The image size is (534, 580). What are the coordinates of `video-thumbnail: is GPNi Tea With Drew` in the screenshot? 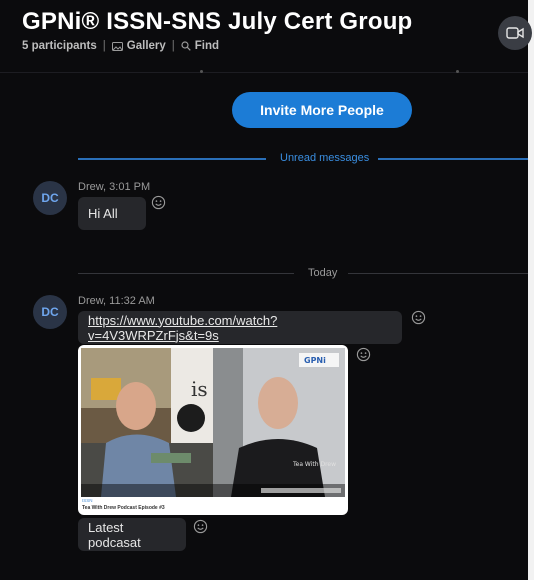 It's located at (213, 422).